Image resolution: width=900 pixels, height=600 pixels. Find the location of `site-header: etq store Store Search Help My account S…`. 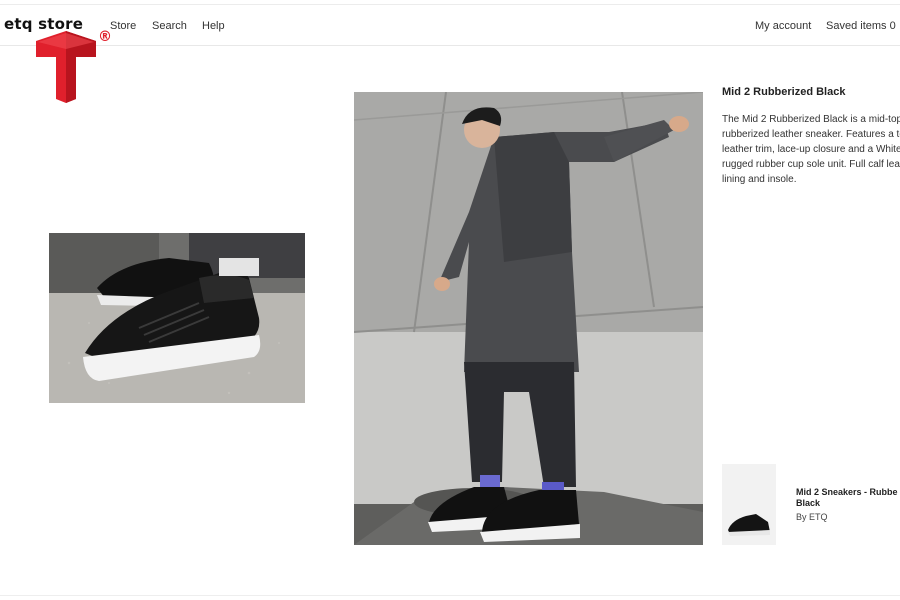

site-header: etq store Store Search Help My account S… is located at coordinates (450, 25).